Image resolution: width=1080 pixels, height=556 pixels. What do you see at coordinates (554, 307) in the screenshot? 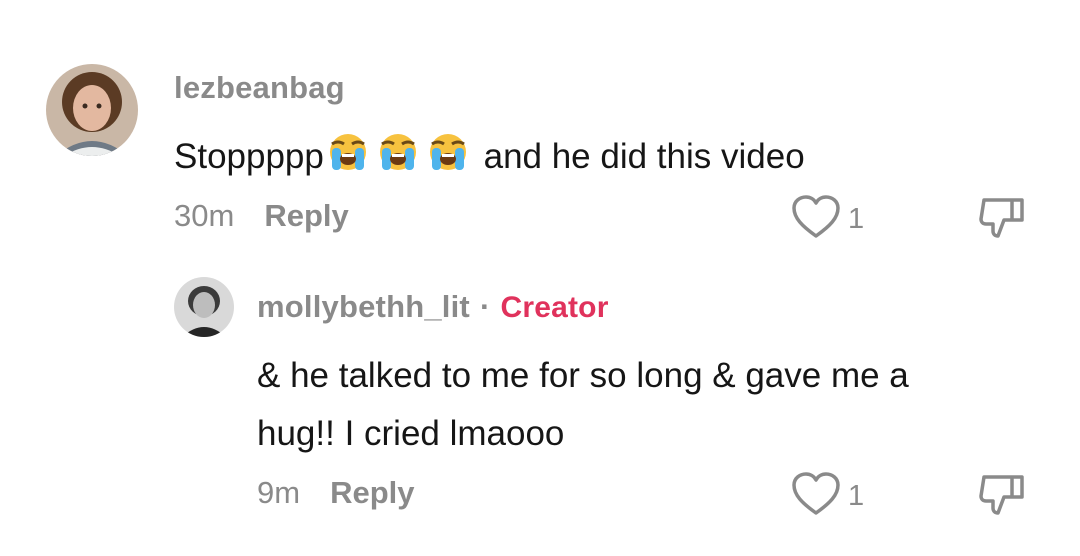
I see `creator-badge: Creator` at bounding box center [554, 307].